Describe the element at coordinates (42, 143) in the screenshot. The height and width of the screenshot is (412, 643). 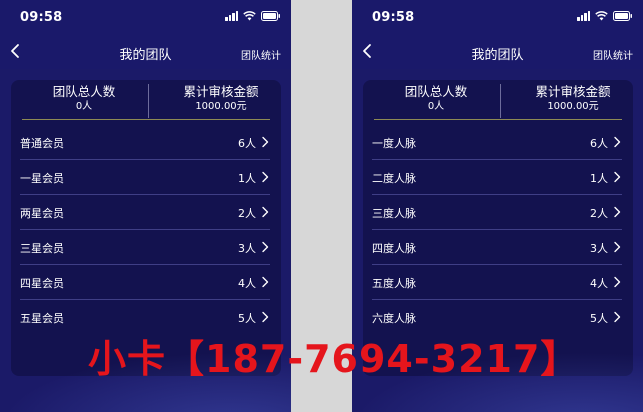
I see `list-item-label: 普通会员` at that location.